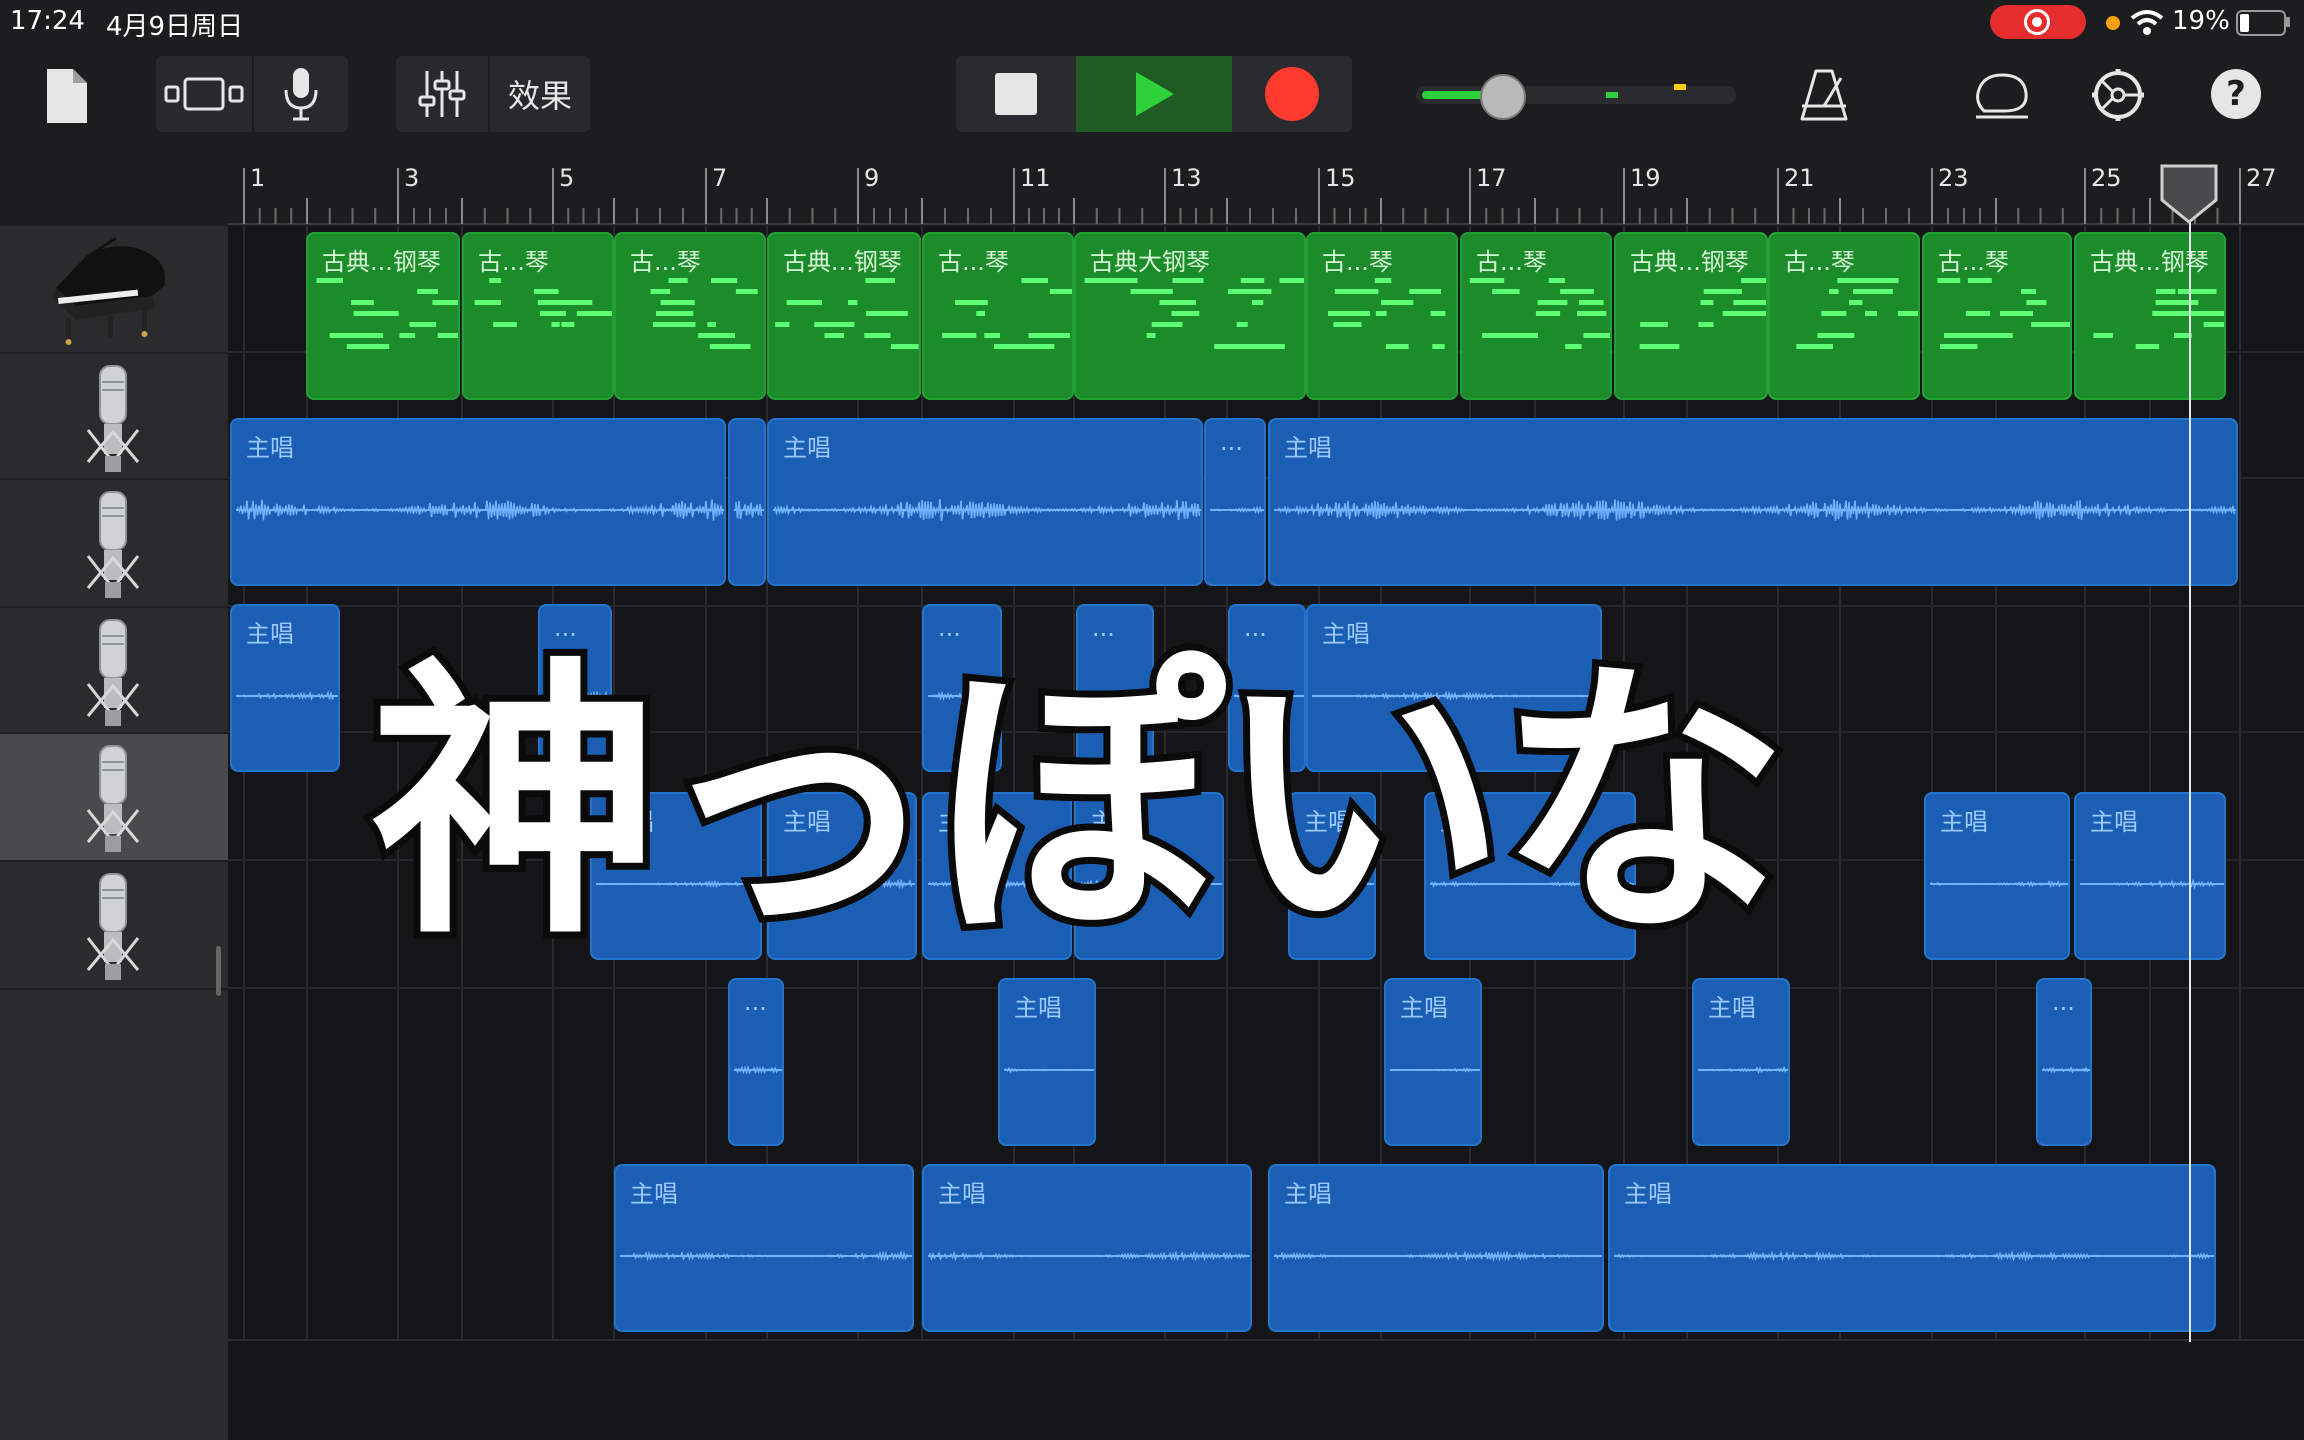  Describe the element at coordinates (1152, 193) in the screenshot. I see `timeline-ruler: 1 3 5 7 9 11 13 15 17 19 21 23 25 27` at that location.